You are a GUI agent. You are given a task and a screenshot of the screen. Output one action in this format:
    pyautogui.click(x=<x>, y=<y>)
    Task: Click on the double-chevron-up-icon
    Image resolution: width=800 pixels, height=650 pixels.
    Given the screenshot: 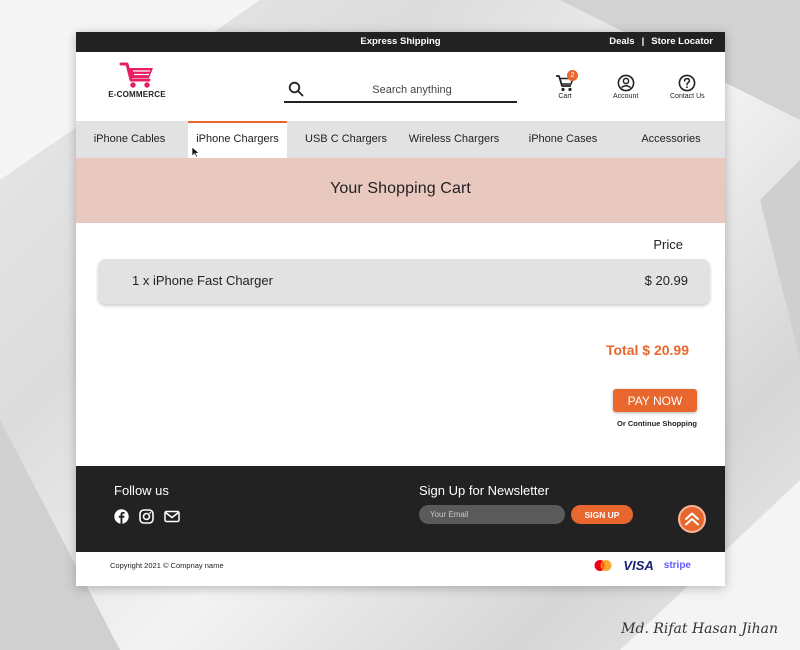 What is the action you would take?
    pyautogui.click(x=692, y=519)
    